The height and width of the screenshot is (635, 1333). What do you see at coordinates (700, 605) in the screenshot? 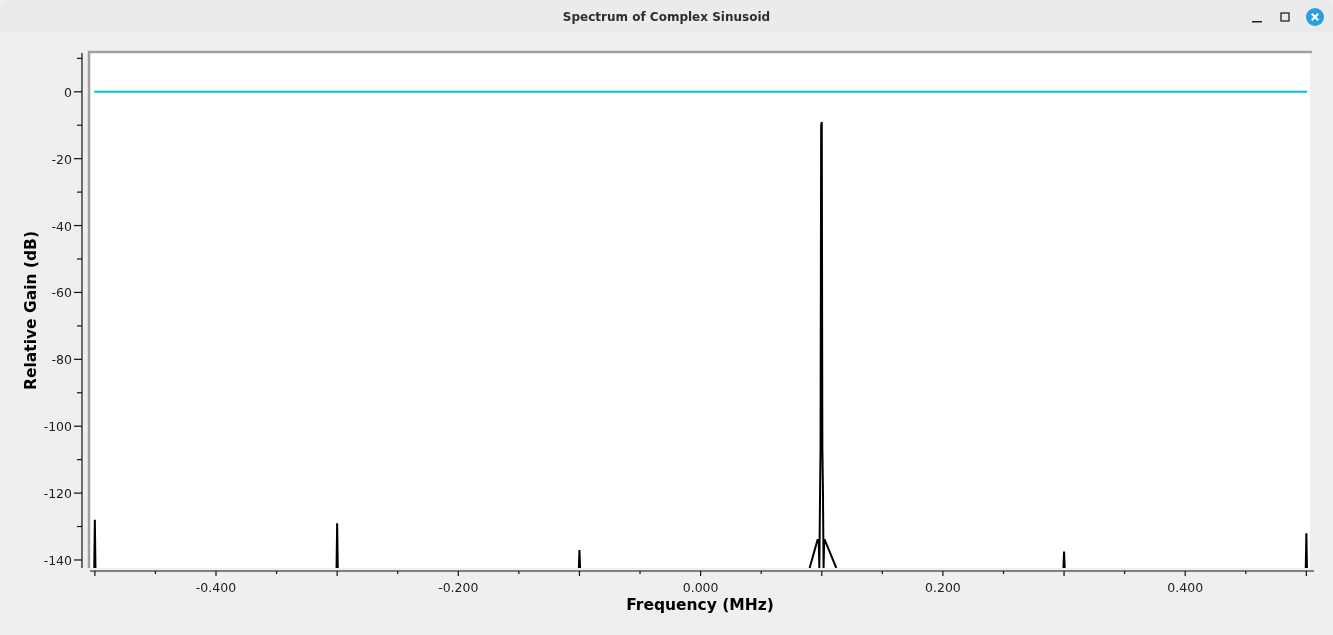
I see `x-axis-title: Frequency (MHz)` at bounding box center [700, 605].